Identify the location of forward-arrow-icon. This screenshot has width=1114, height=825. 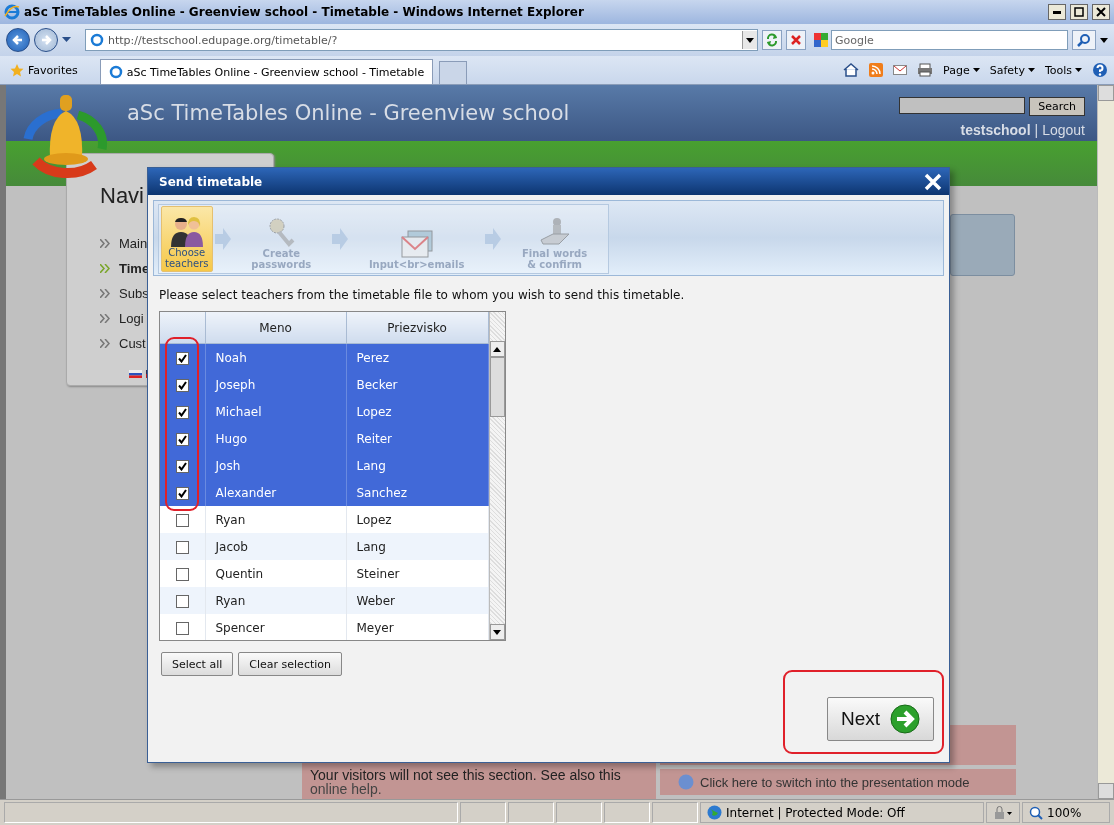
(46, 40).